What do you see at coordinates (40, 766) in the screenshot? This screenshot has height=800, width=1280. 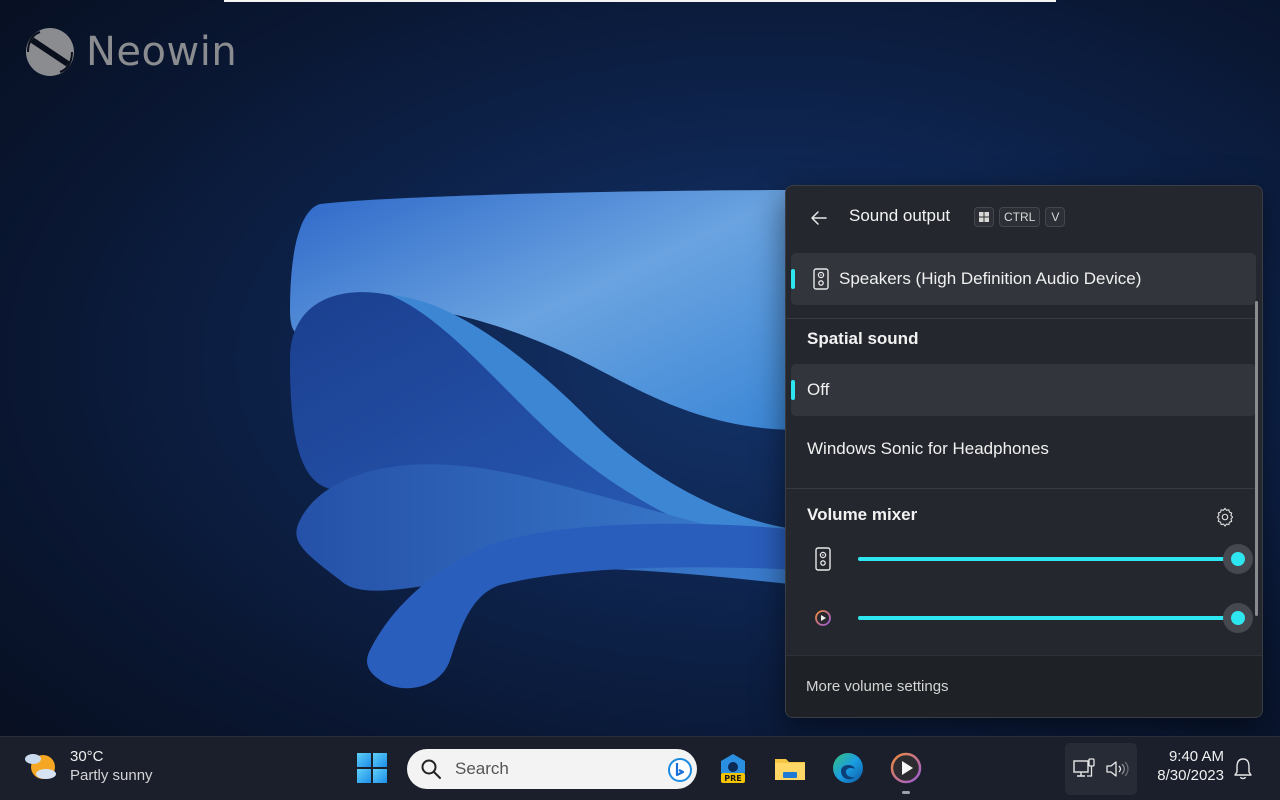 I see `partly-sunny-icon` at bounding box center [40, 766].